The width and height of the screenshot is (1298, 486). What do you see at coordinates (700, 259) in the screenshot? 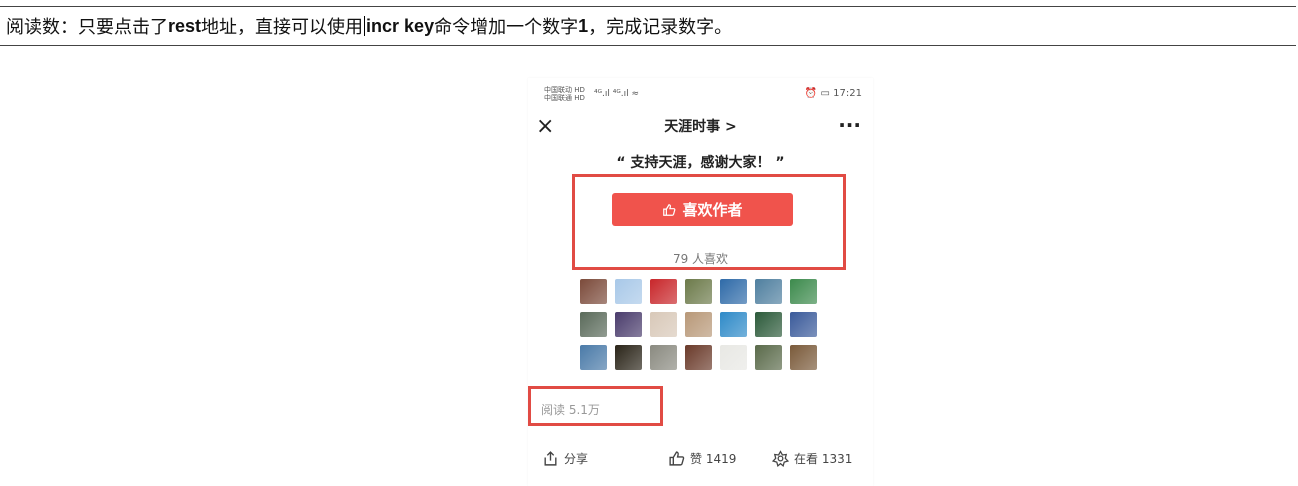
I see `like-count: 79 人喜欢` at bounding box center [700, 259].